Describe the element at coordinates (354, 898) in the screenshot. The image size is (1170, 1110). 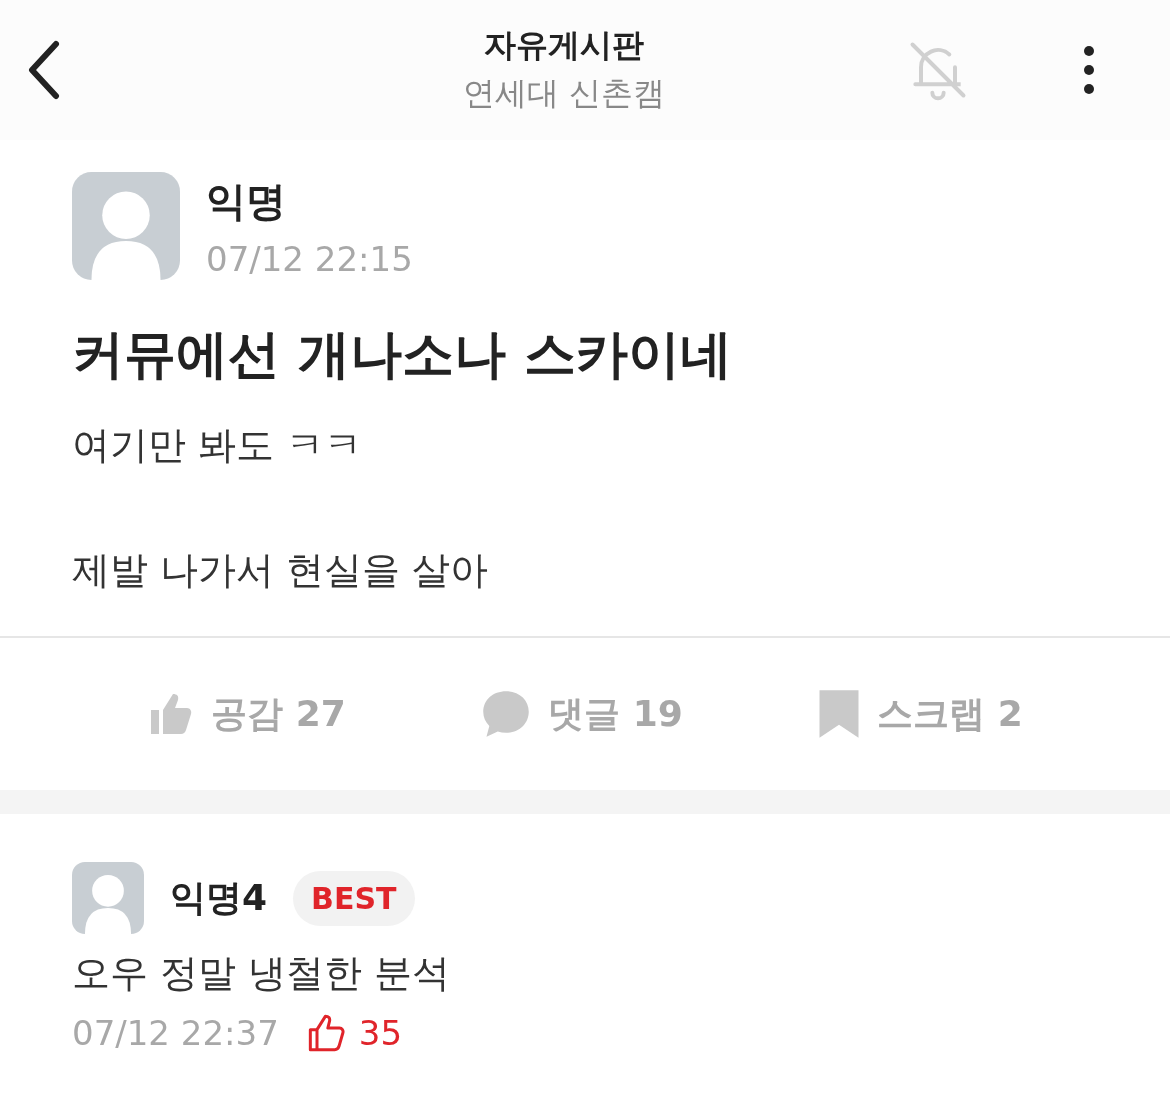
I see `best-badge: BEST` at that location.